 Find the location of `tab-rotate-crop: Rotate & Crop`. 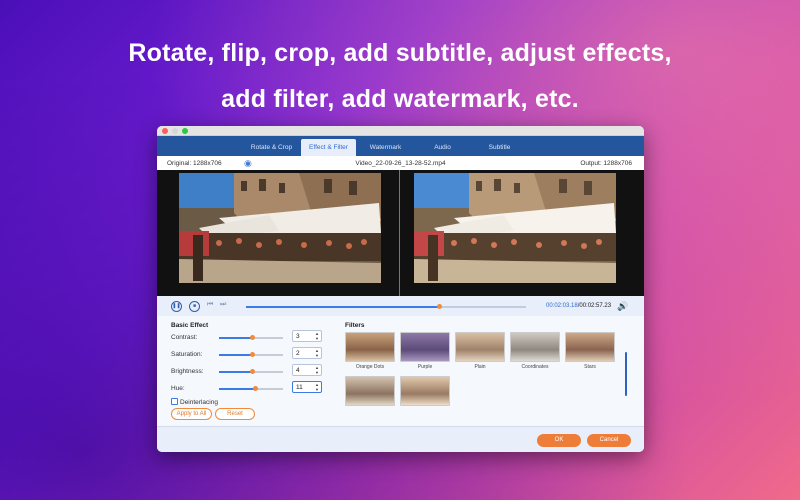

tab-rotate-crop: Rotate & Crop is located at coordinates (271, 147).